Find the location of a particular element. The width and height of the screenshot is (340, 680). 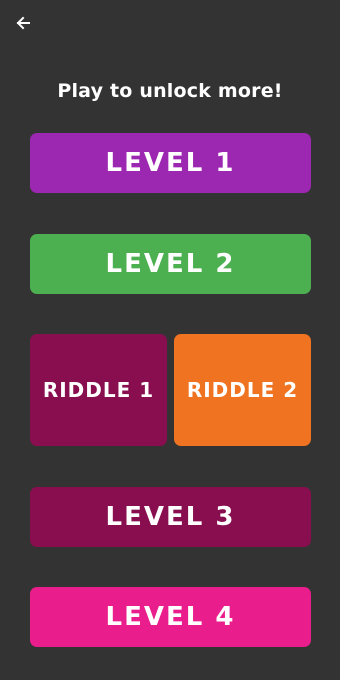

level-3-button: LEVEL 3 is located at coordinates (170, 517).